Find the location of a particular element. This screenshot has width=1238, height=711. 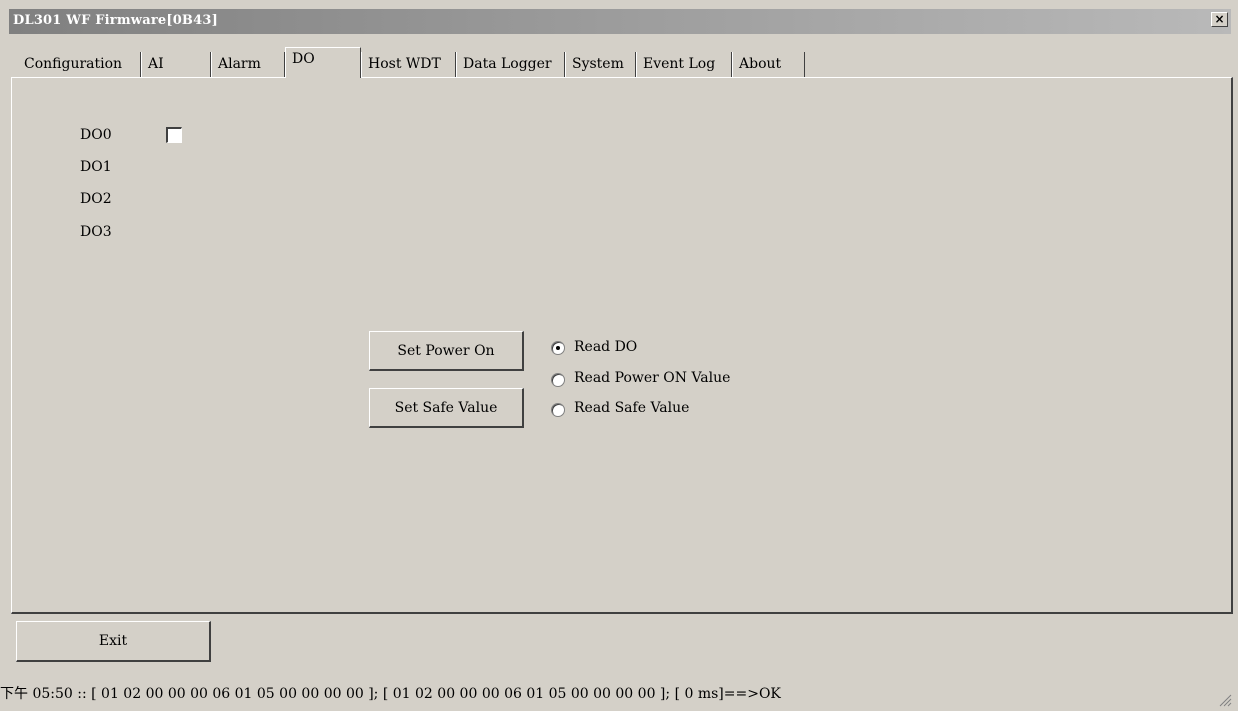

do2-label: DO2 is located at coordinates (96, 199).